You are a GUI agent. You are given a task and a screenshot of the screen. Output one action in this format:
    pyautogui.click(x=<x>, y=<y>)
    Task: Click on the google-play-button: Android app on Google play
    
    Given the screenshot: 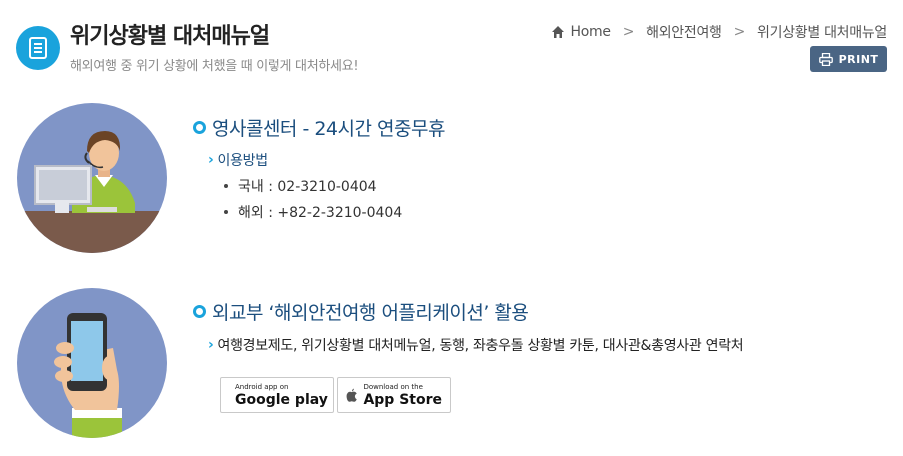 What is the action you would take?
    pyautogui.click(x=277, y=395)
    